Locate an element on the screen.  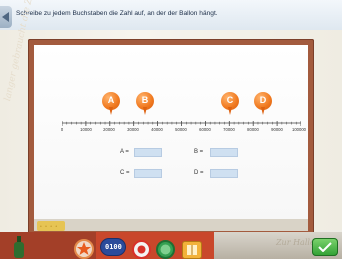
back-button is located at coordinates (6, 17).